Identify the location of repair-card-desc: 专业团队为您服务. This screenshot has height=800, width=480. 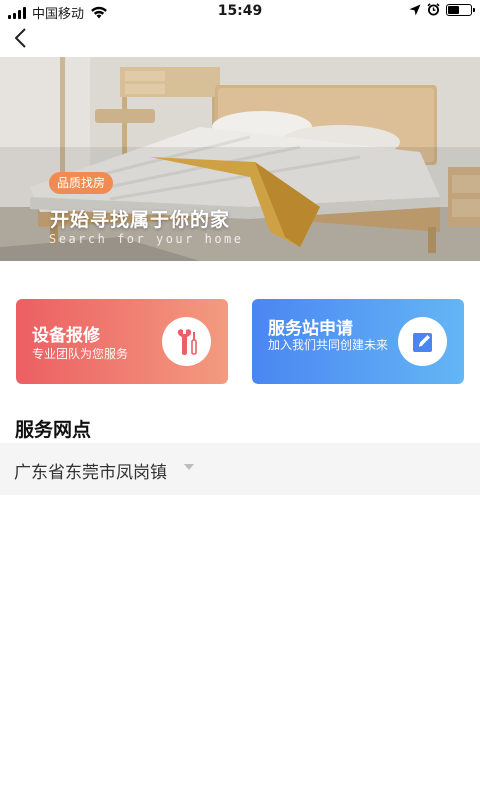
(80, 354).